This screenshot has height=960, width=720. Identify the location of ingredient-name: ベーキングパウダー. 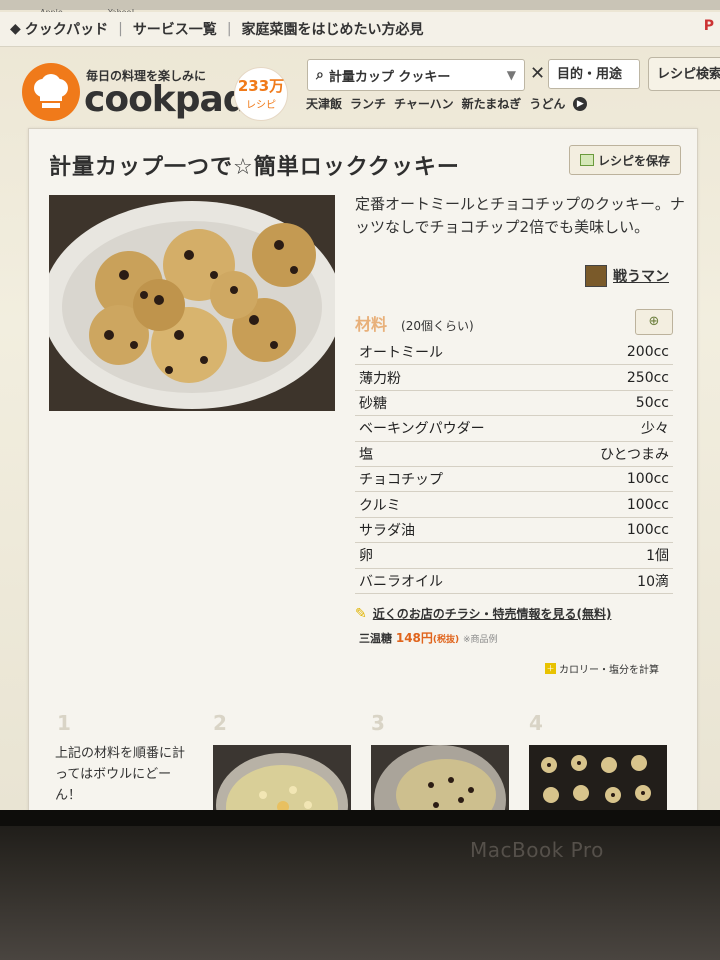
(456, 428).